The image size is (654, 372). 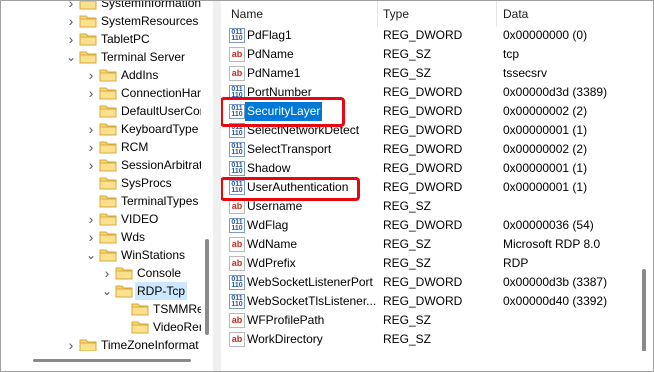 What do you see at coordinates (217, 186) in the screenshot?
I see `pane-splitter` at bounding box center [217, 186].